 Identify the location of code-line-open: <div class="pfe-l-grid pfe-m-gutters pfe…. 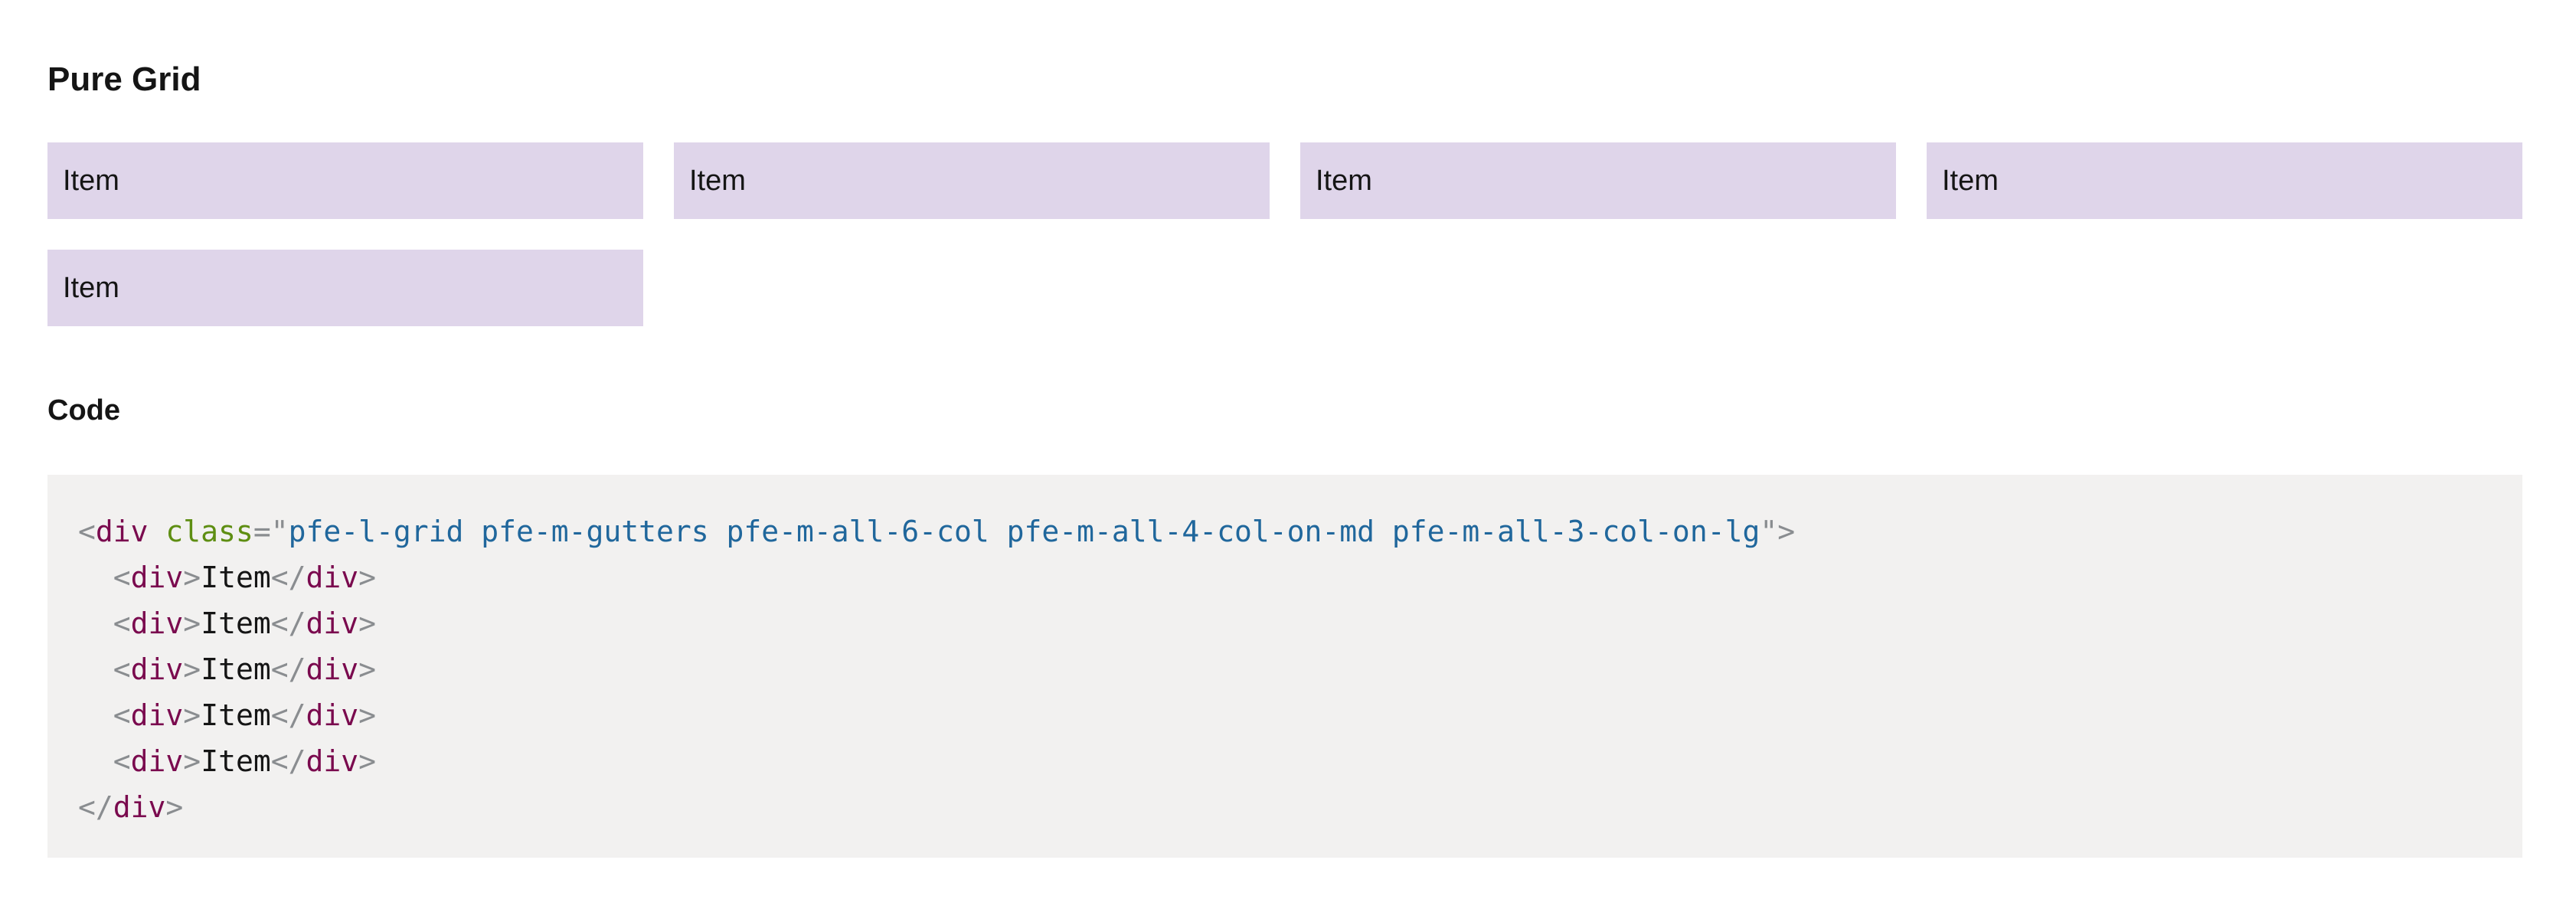
(1300, 531).